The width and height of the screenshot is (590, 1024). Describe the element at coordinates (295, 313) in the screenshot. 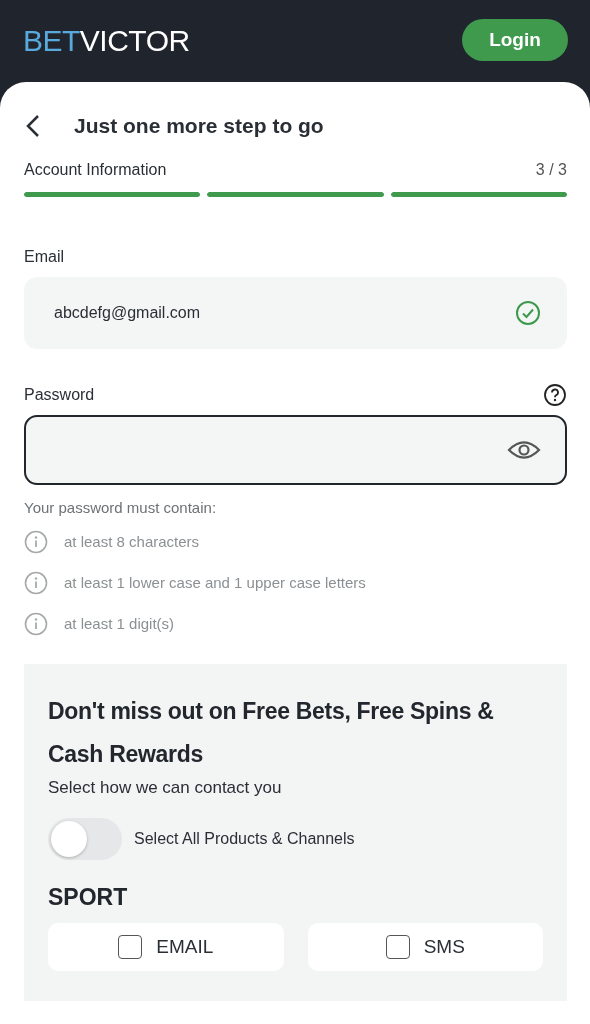

I see `email-field: abcdefg@gmail.com` at that location.